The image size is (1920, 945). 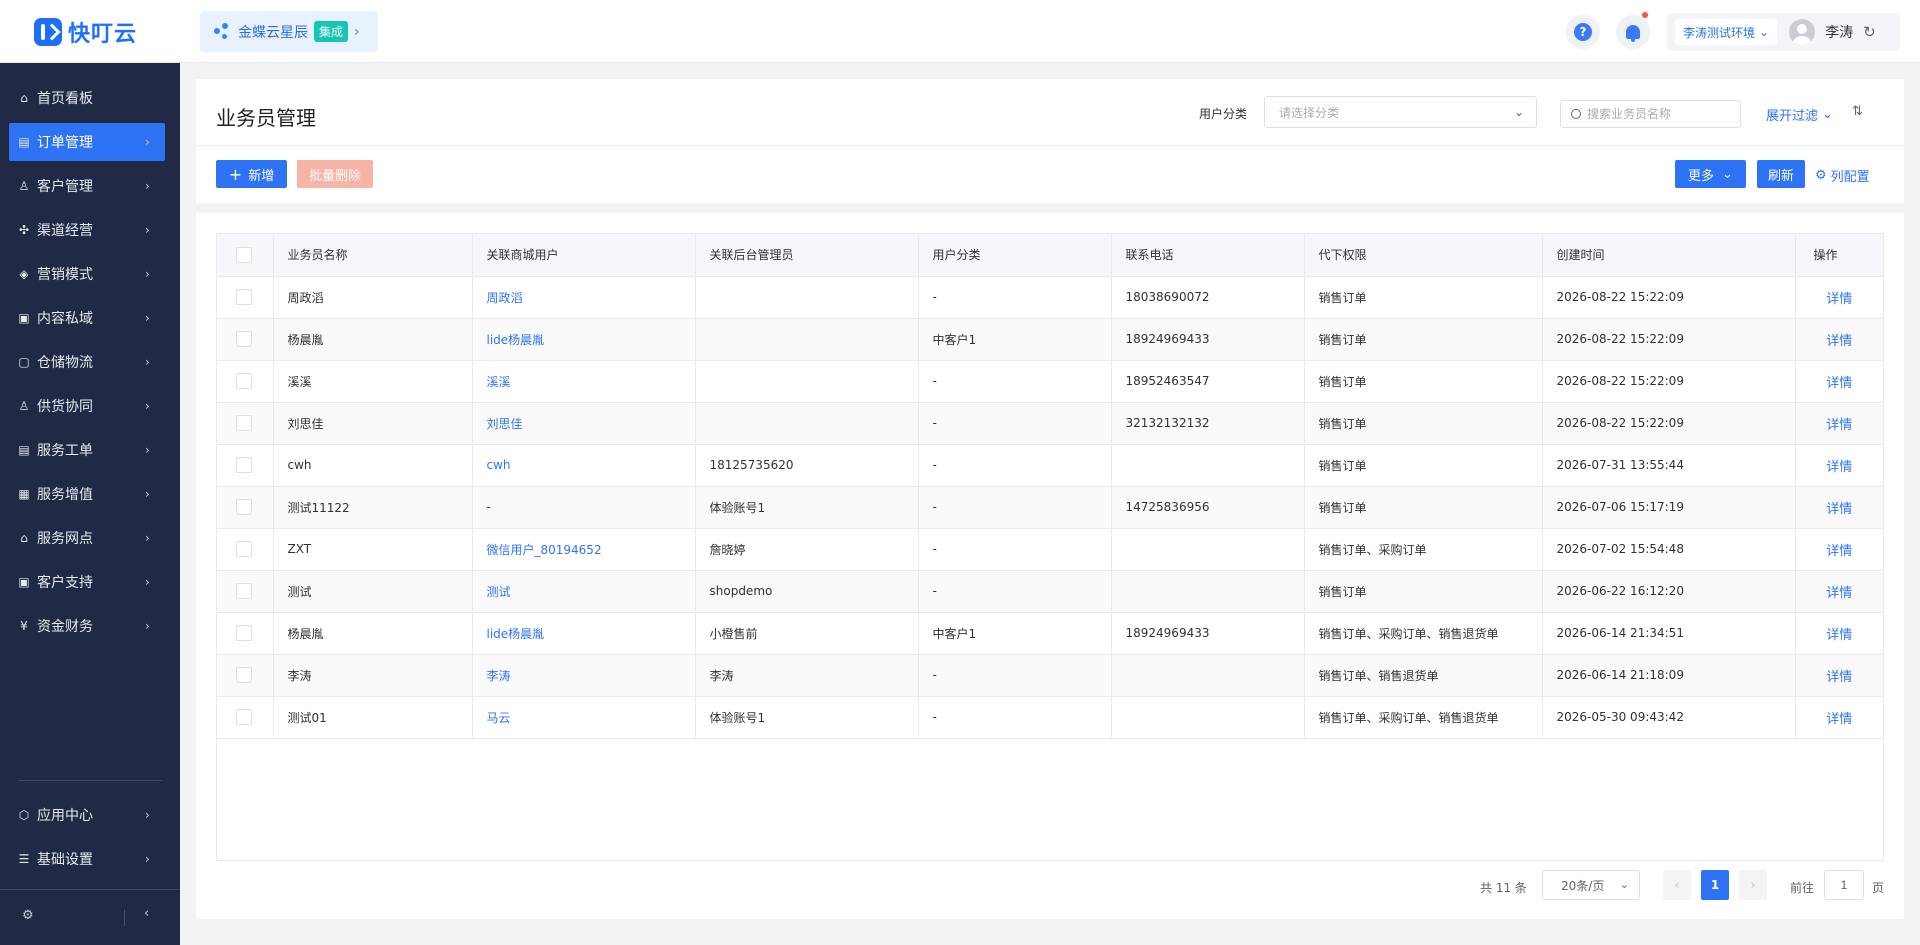 What do you see at coordinates (584, 549) in the screenshot?
I see `mall-user-link: 微信用户_80194652` at bounding box center [584, 549].